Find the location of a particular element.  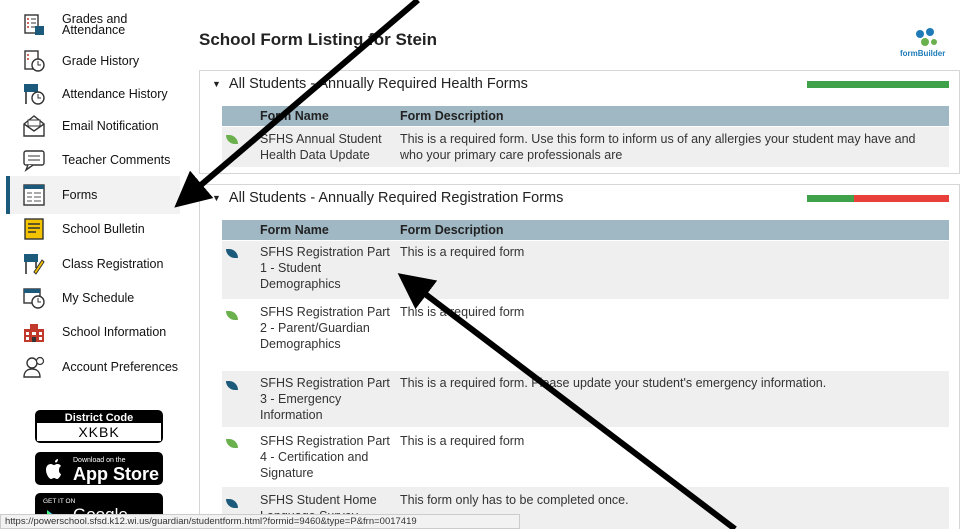

sidebar-item-school-information: School Information is located at coordinates (95, 332).